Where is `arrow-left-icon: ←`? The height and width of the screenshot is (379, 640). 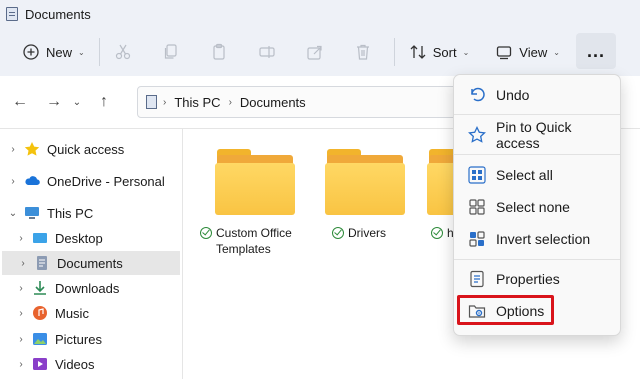 arrow-left-icon: ← is located at coordinates (20, 101).